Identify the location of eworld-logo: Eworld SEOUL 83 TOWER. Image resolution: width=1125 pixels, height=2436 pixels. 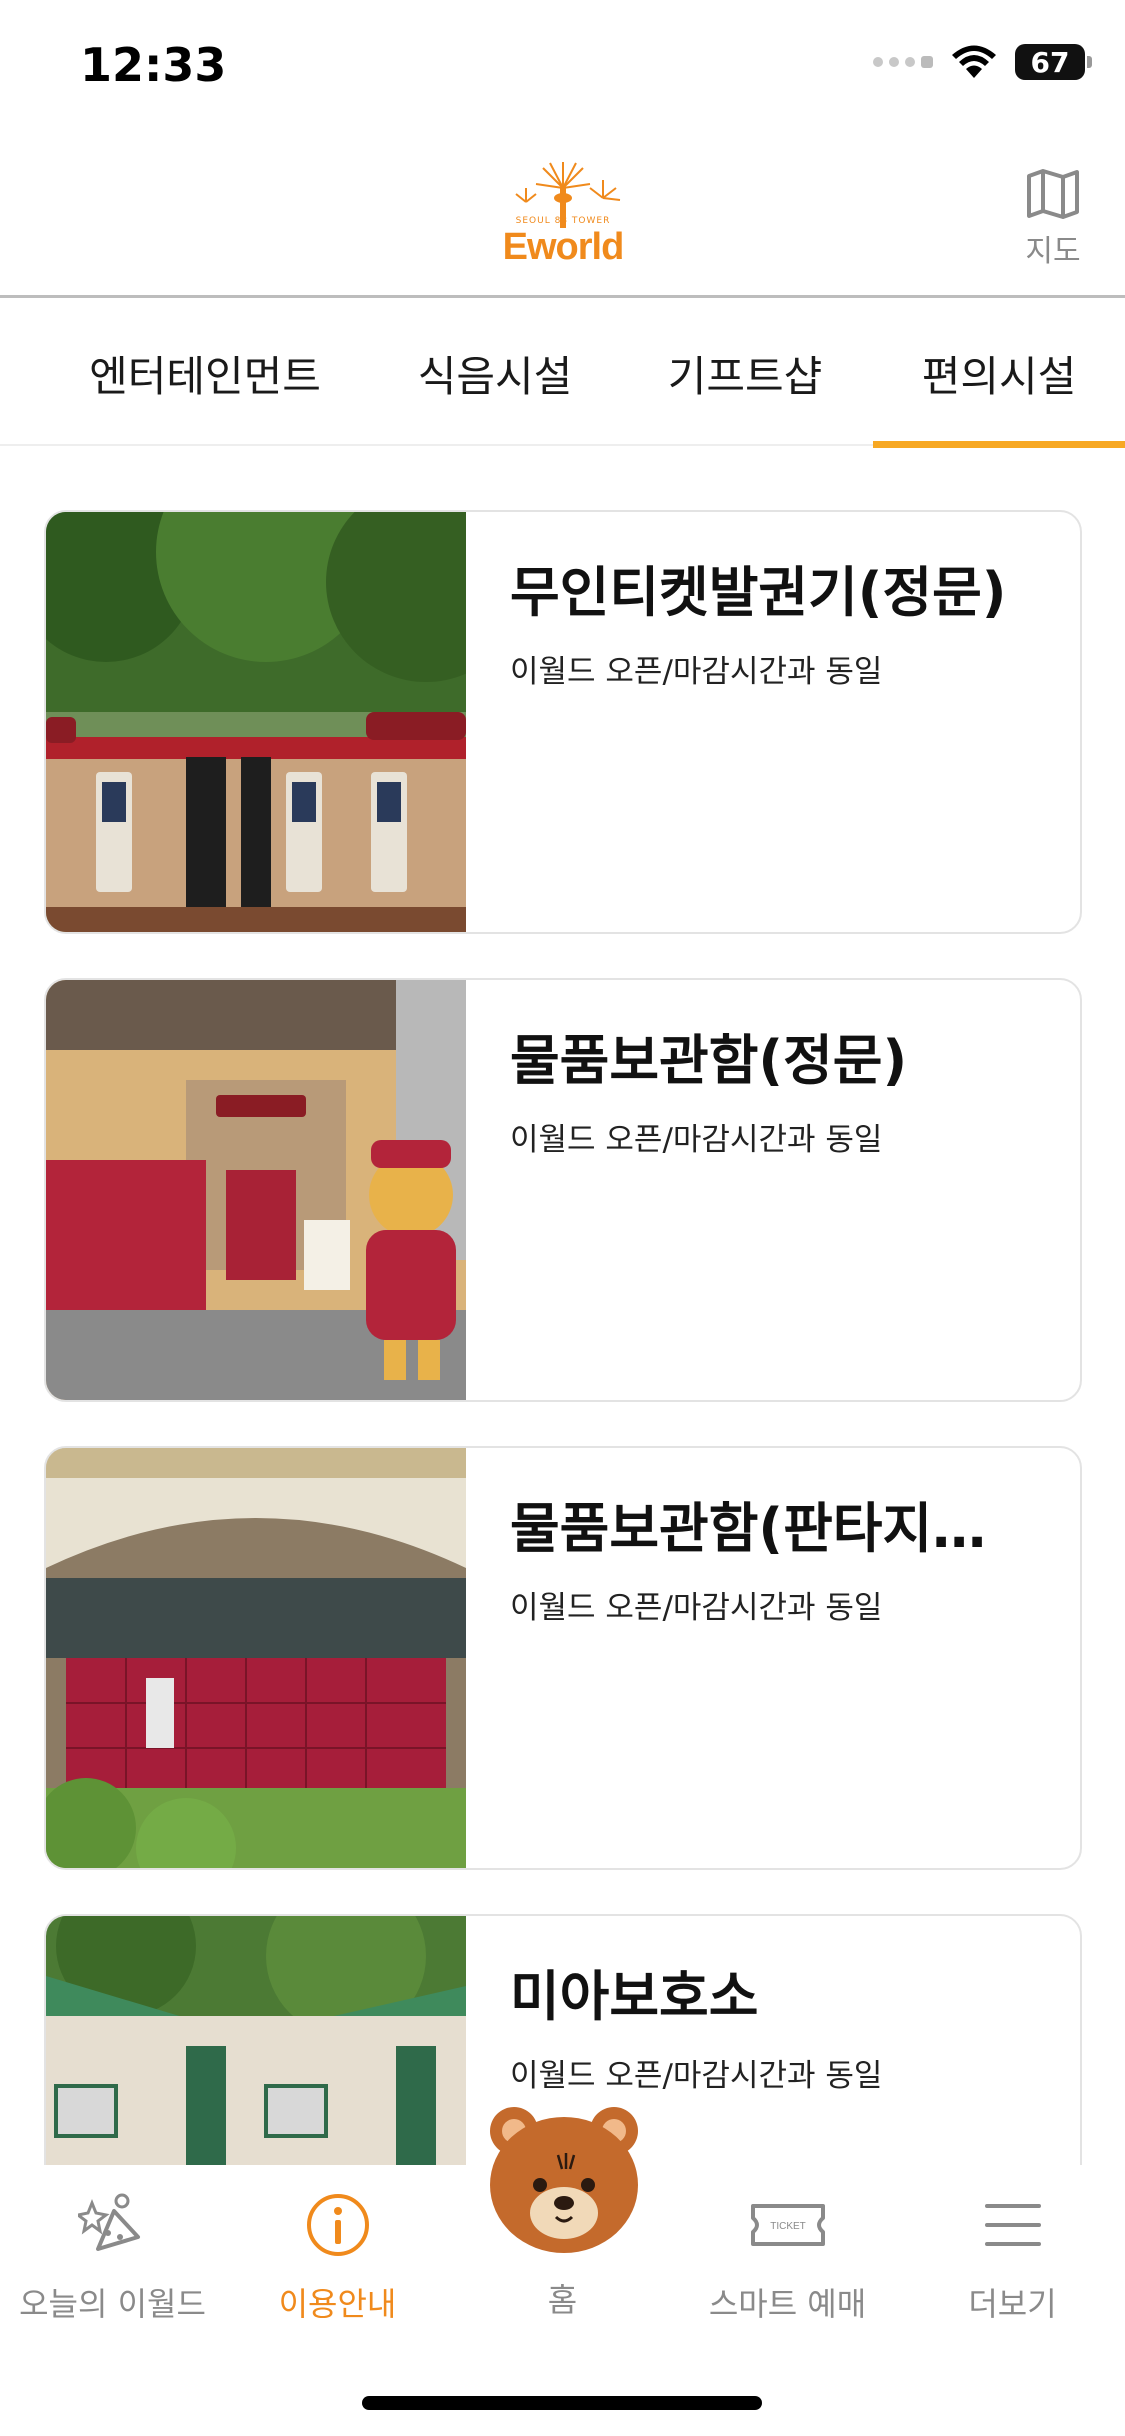
(563, 218).